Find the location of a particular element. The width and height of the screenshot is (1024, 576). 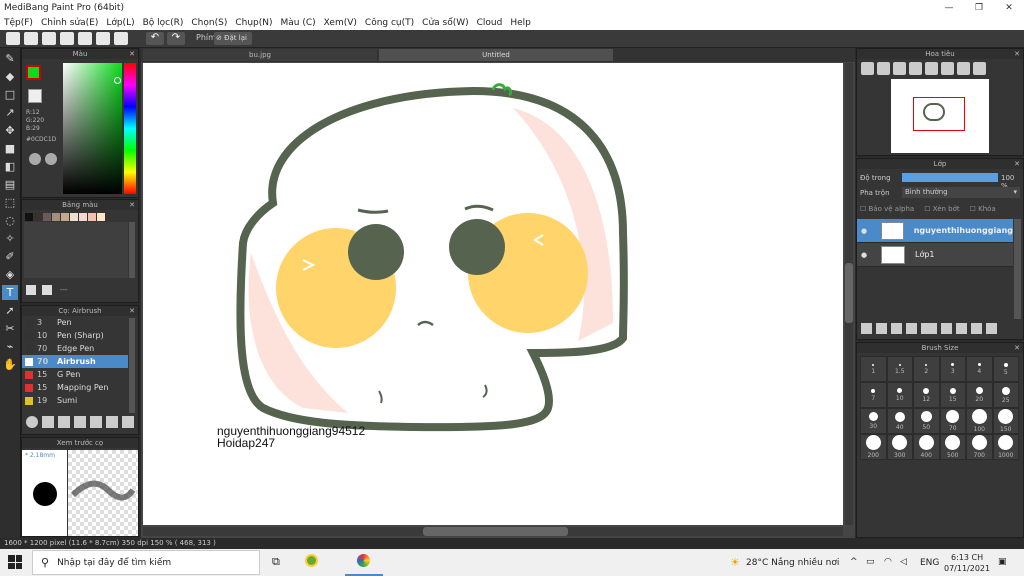

clock: 6:13 CH 07/11/2021 is located at coordinates (967, 563).